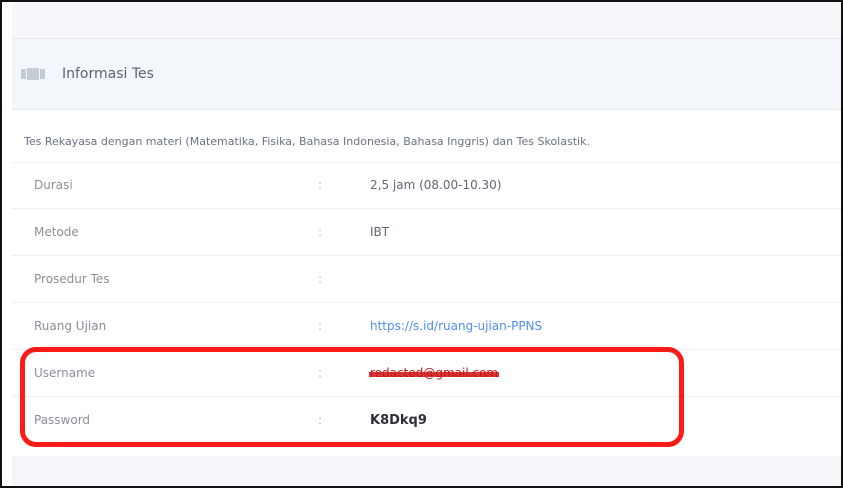 This screenshot has width=843, height=488. I want to click on exam-room-link: https://s.id/ruang-ujian-PPNS, so click(456, 326).